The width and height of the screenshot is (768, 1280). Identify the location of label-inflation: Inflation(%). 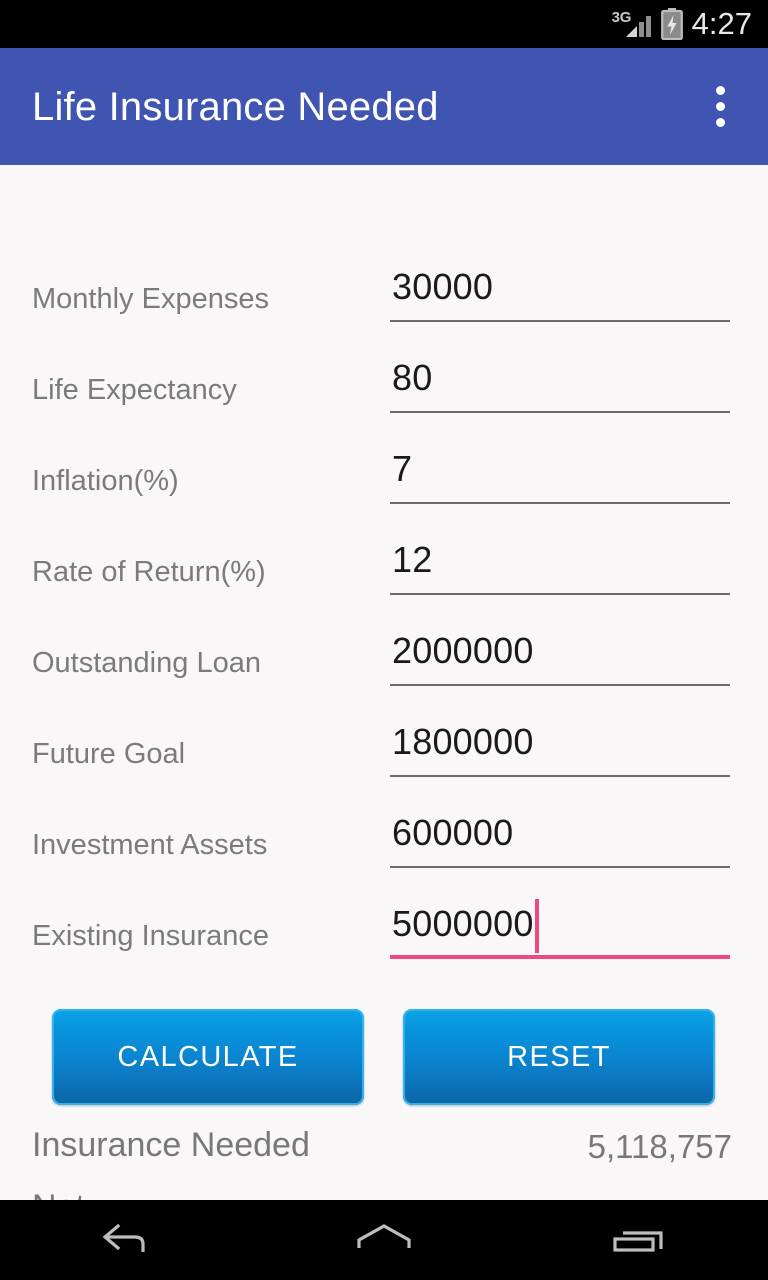
(105, 481).